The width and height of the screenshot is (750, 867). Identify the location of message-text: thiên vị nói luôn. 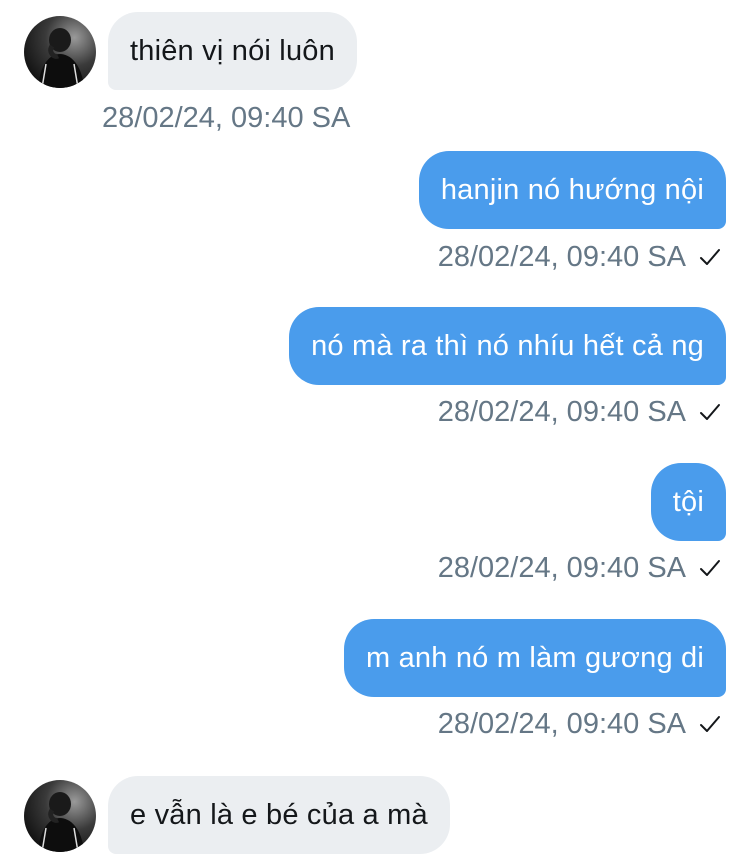
(232, 50).